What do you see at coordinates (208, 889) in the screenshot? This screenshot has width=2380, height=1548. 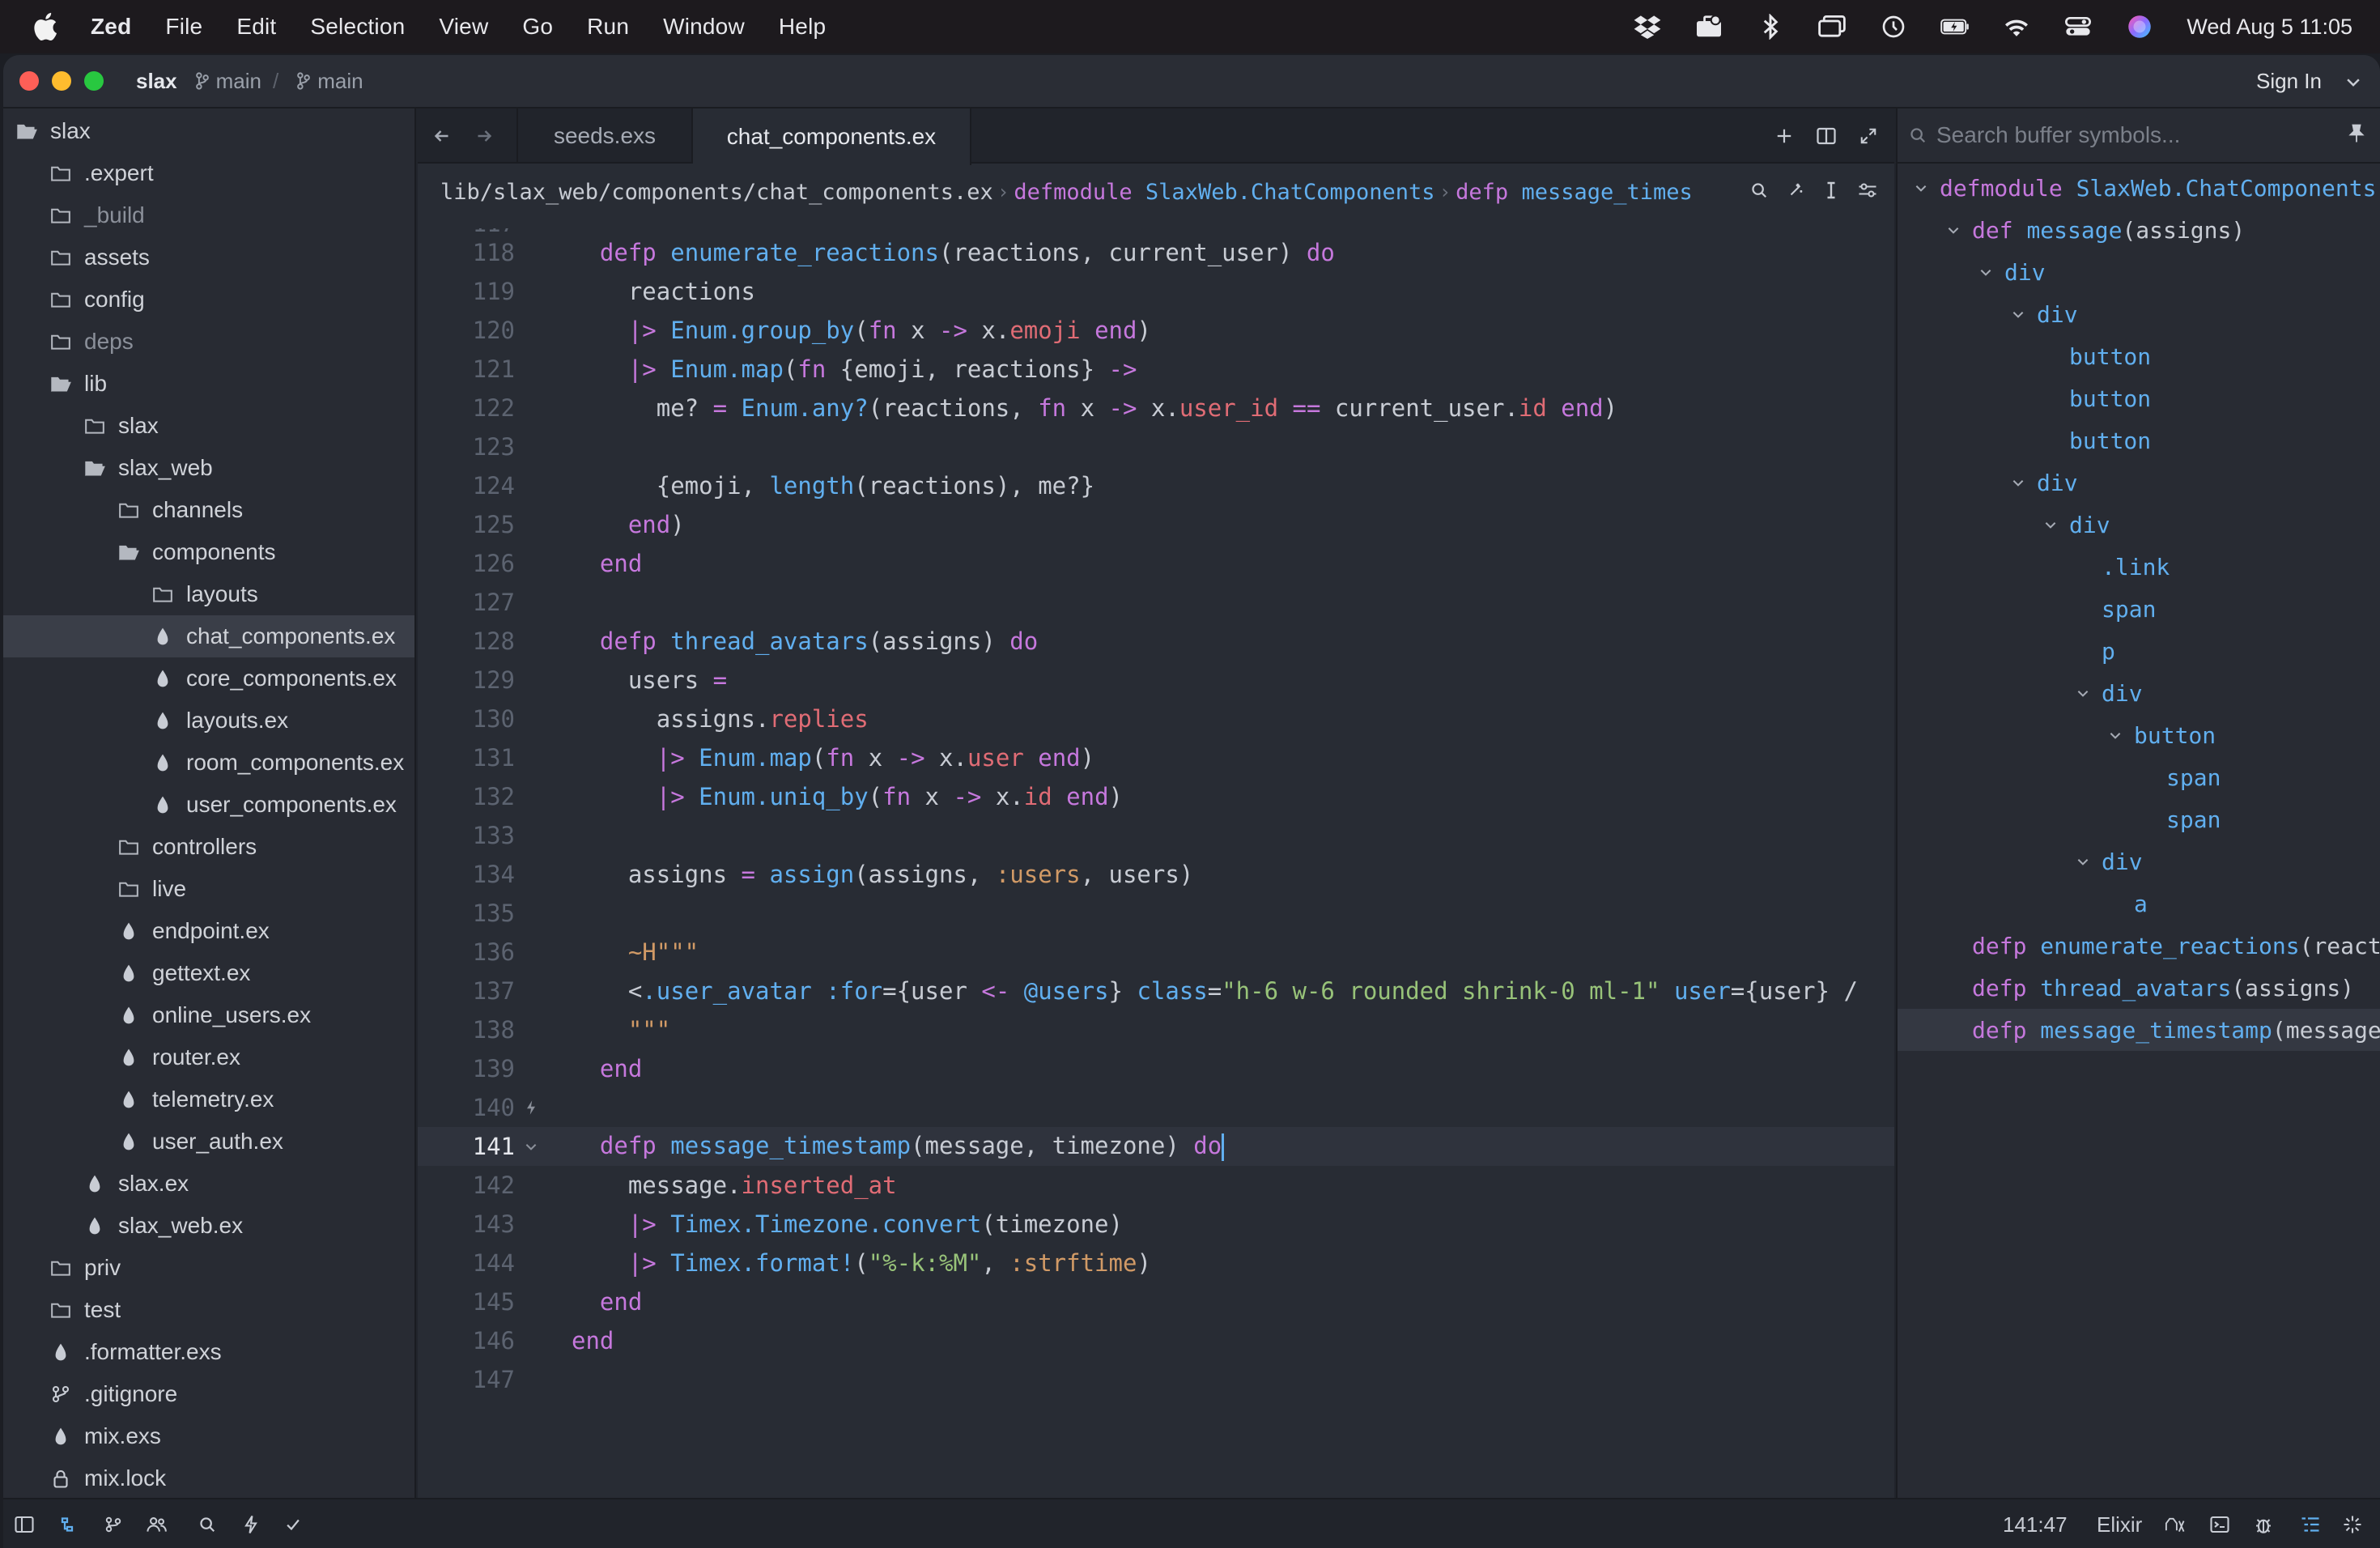 I see `project-tree-item: live` at bounding box center [208, 889].